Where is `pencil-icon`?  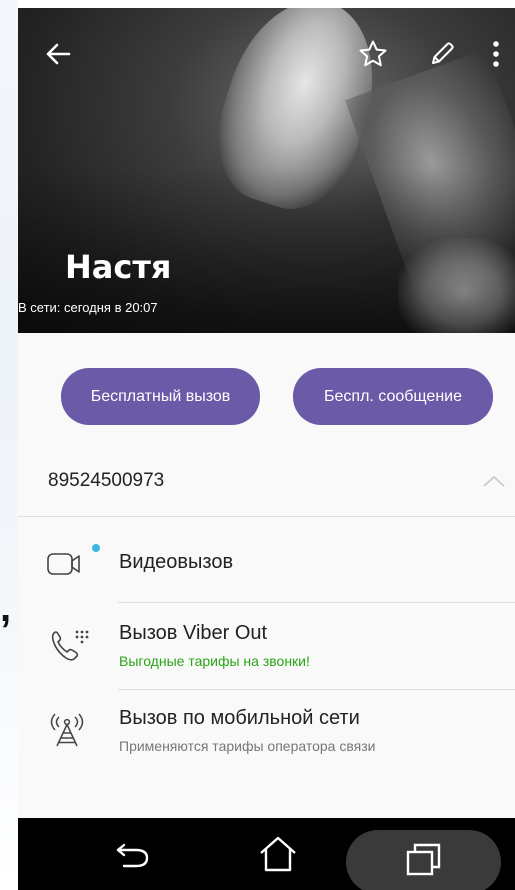 pencil-icon is located at coordinates (442, 54).